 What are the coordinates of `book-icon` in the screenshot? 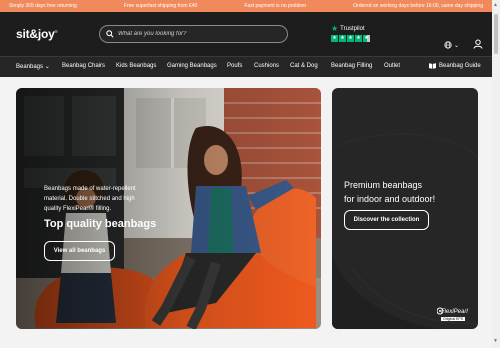 It's located at (432, 66).